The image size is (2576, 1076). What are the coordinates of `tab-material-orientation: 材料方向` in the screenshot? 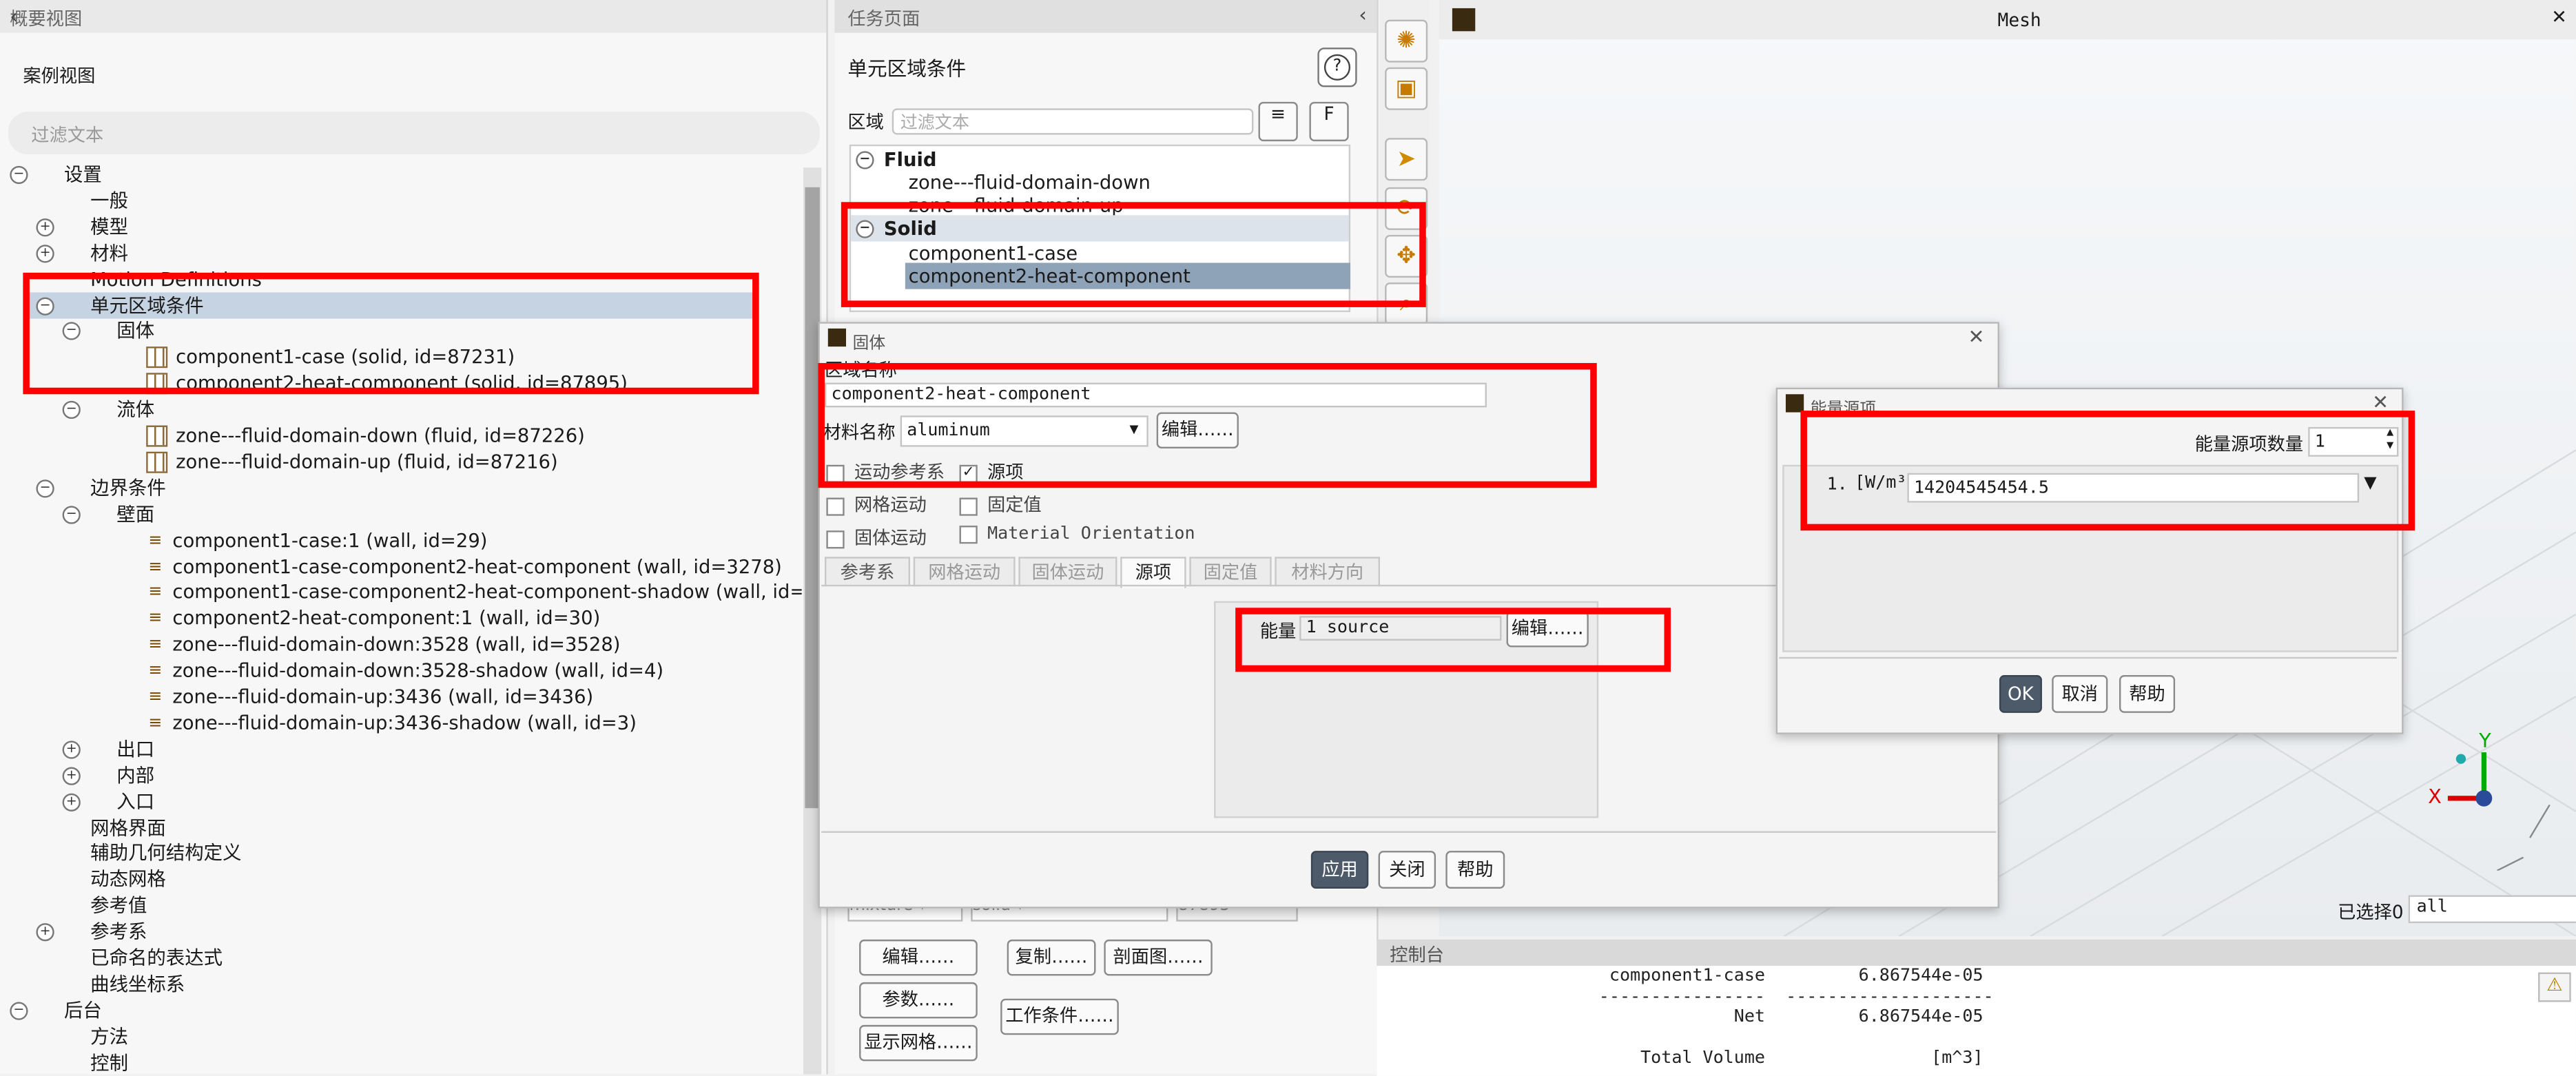 It's located at (1327, 572).